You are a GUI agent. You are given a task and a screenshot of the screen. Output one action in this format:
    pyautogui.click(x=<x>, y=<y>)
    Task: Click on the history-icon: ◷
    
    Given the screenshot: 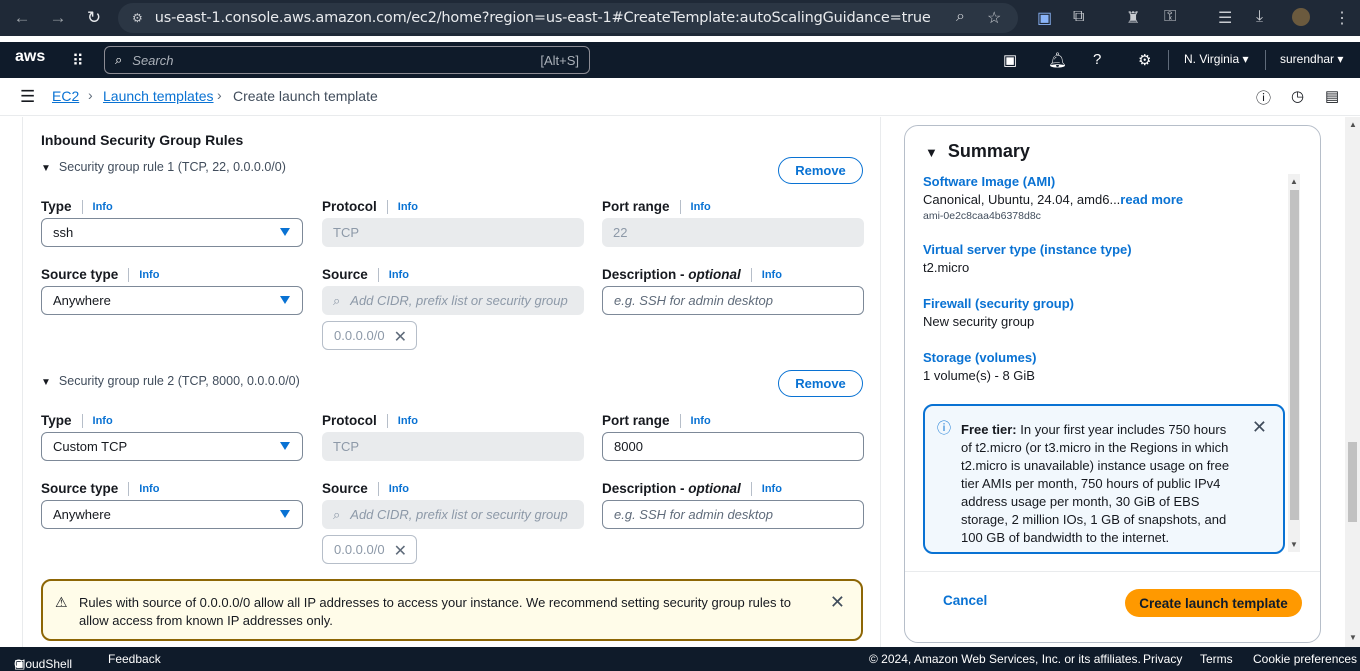 What is the action you would take?
    pyautogui.click(x=1297, y=96)
    